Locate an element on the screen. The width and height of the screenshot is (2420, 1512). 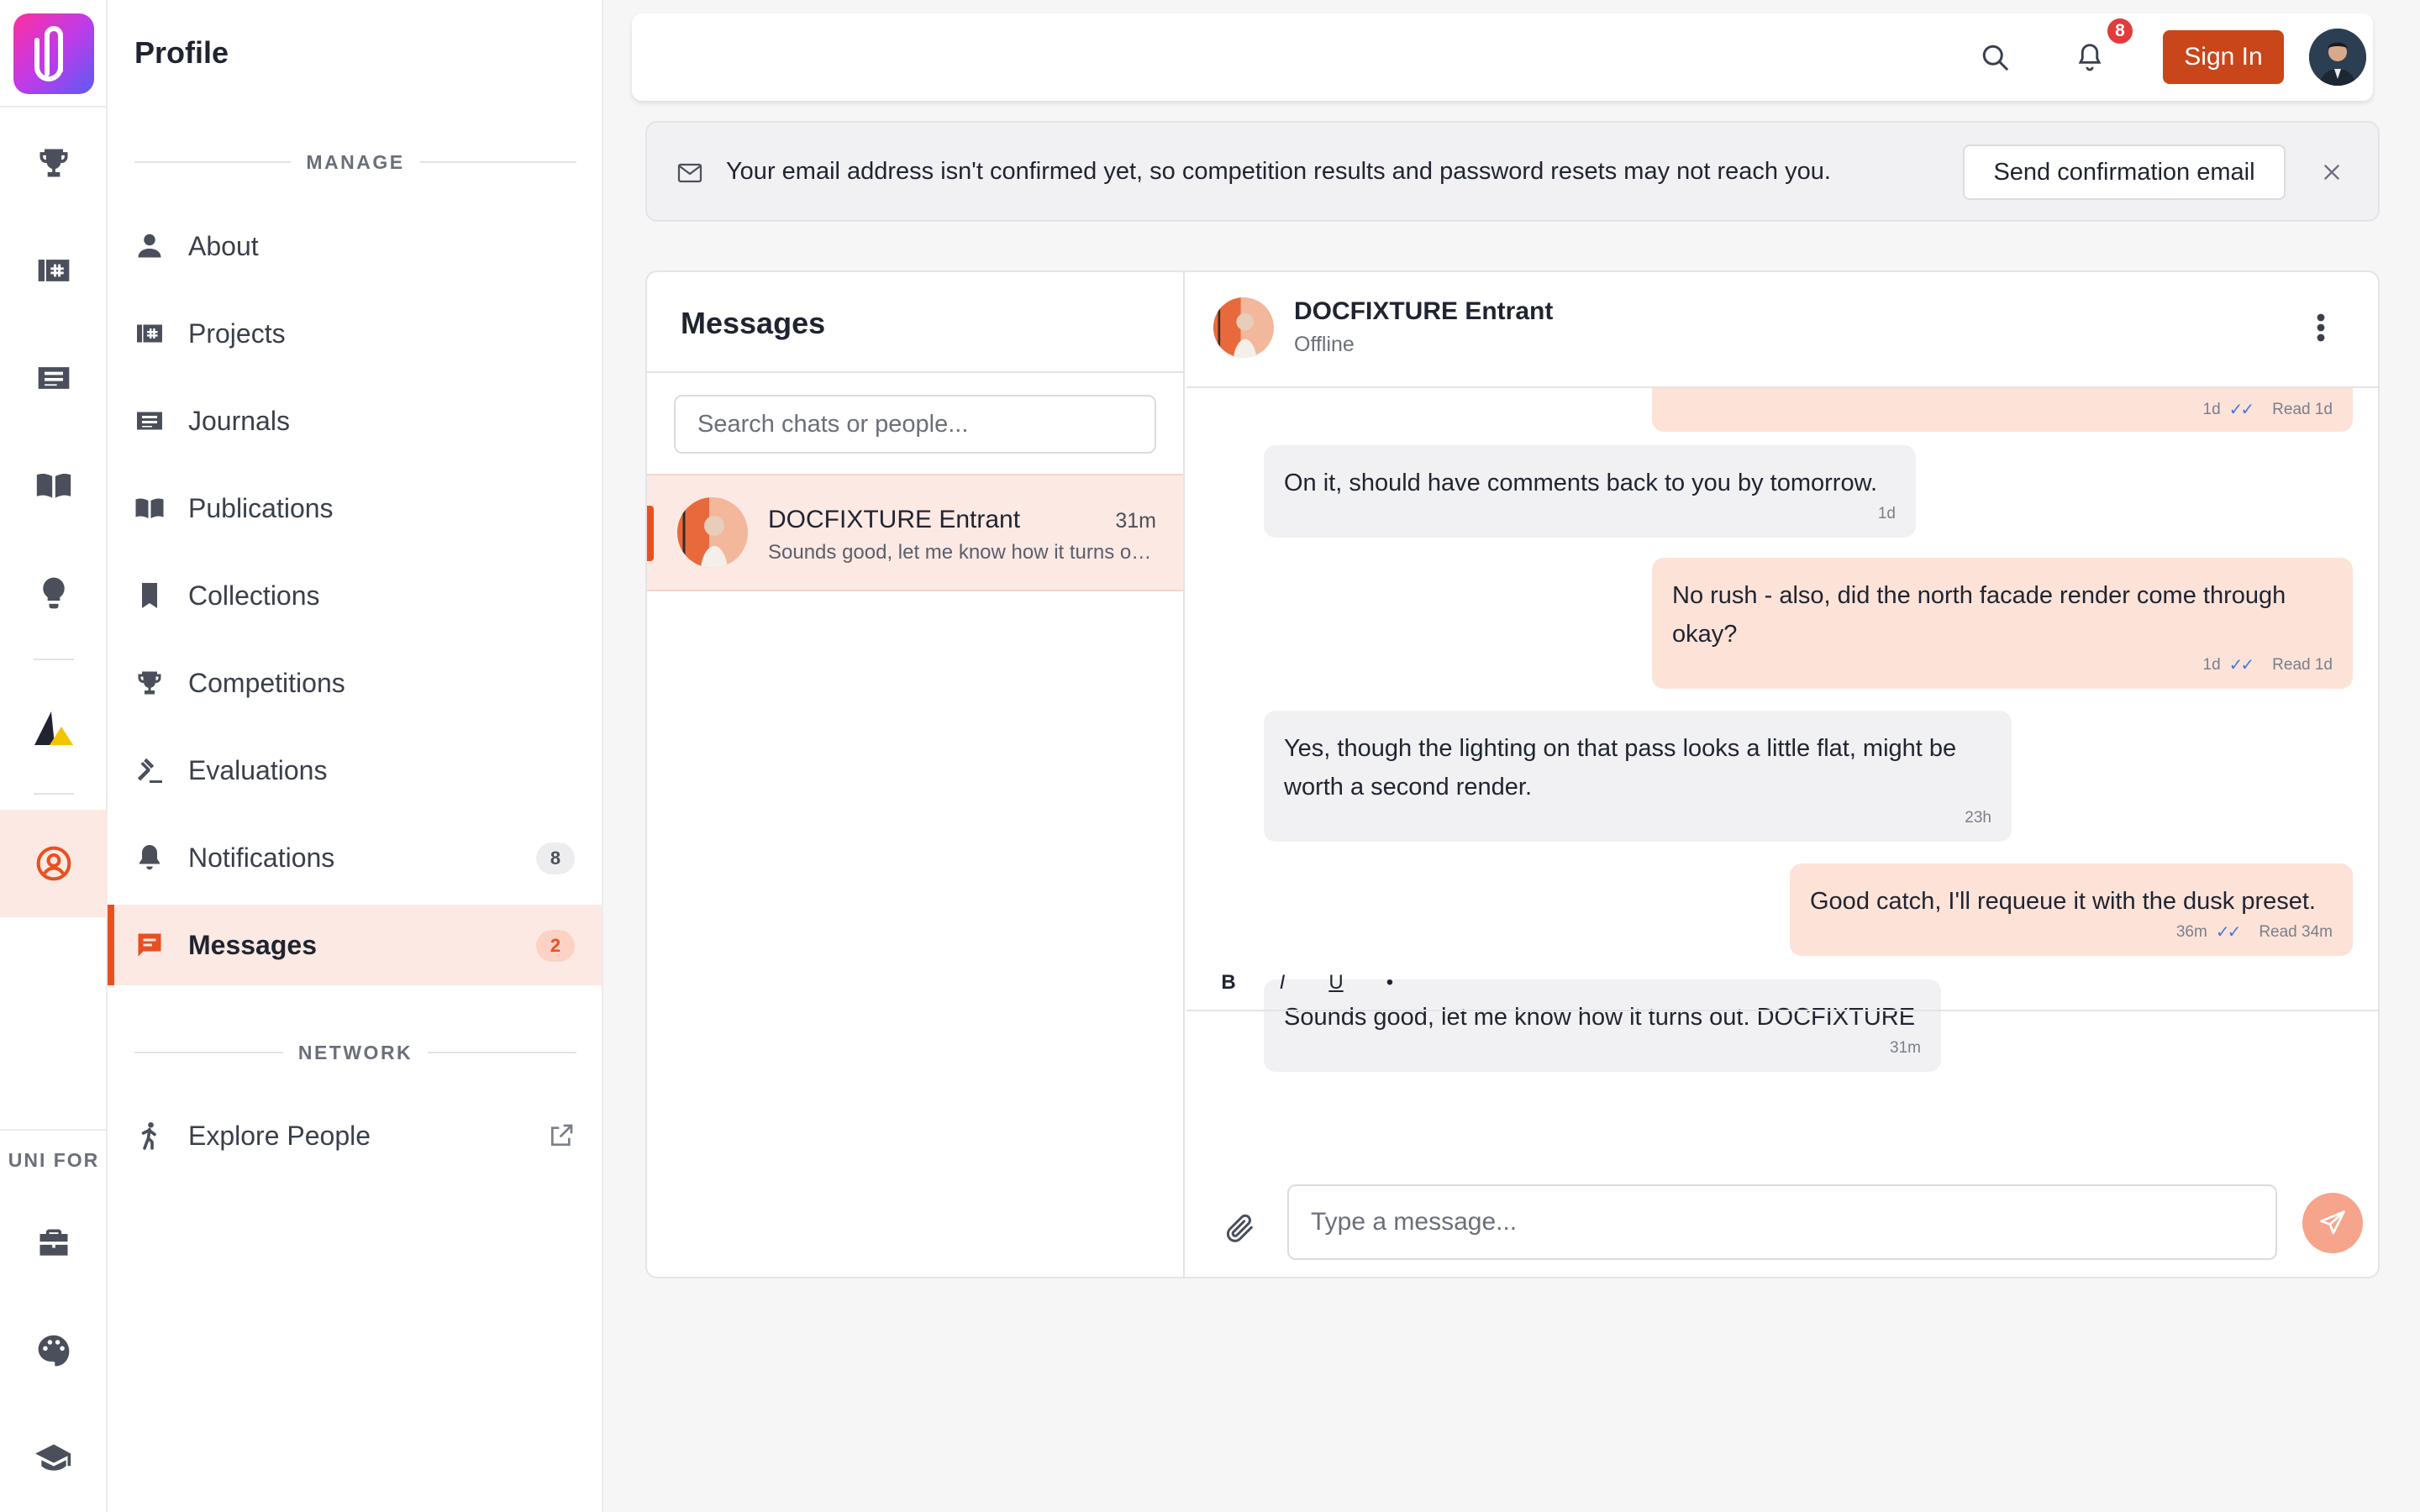
rail-projects is located at coordinates (54, 270).